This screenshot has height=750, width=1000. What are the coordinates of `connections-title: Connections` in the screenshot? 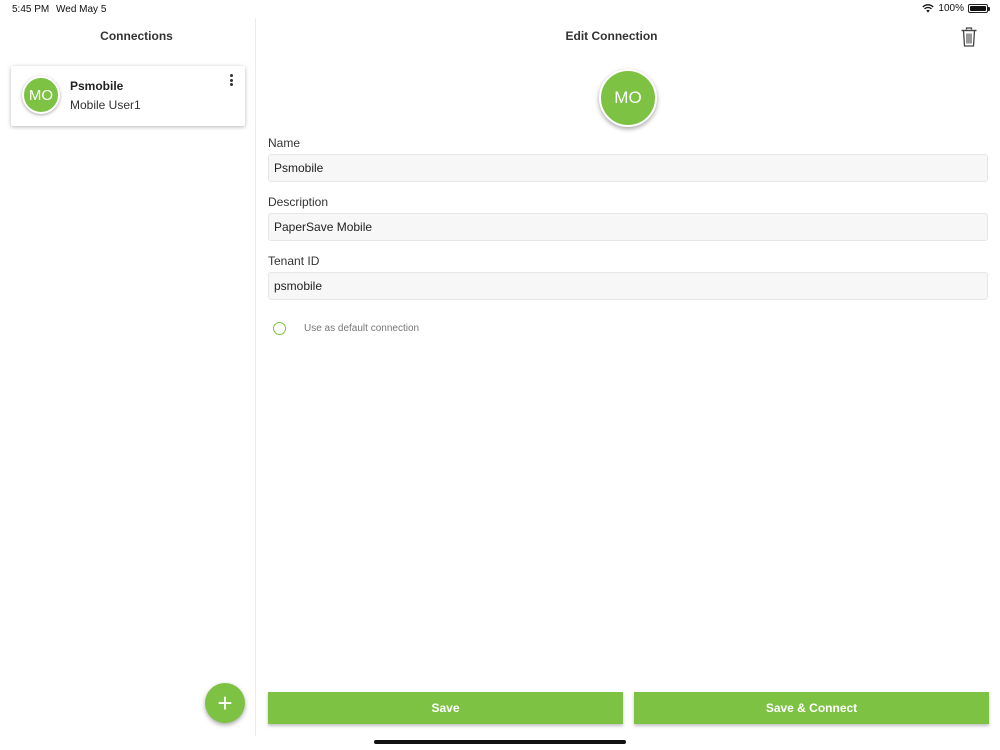 It's located at (136, 36).